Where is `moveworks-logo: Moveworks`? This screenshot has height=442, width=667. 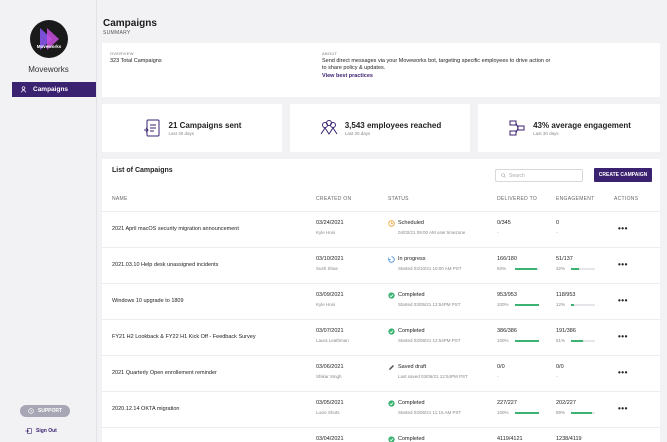
moveworks-logo: Moveworks is located at coordinates (49, 39).